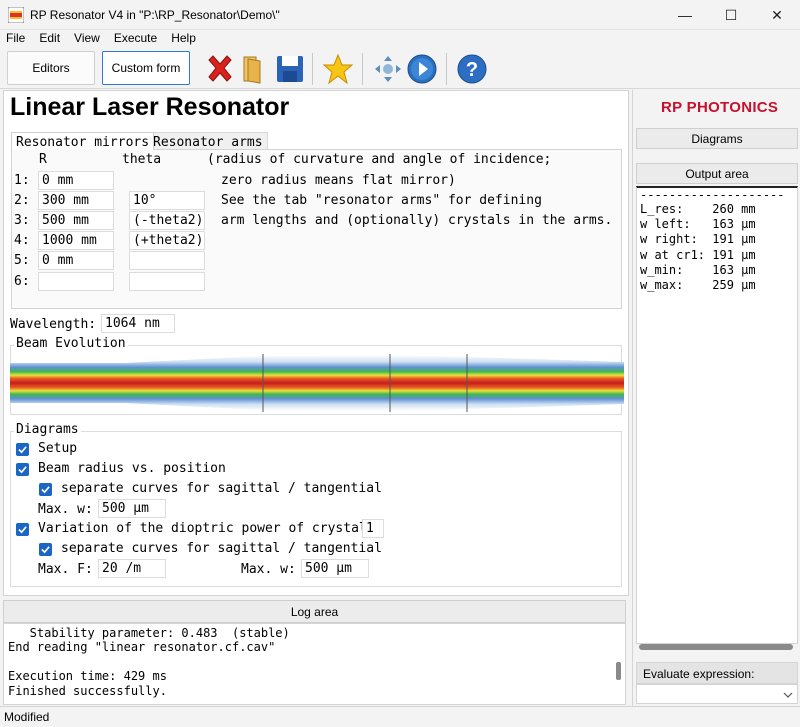 Image resolution: width=800 pixels, height=727 pixels. Describe the element at coordinates (314, 611) in the screenshot. I see `log-area-header: Log area` at that location.